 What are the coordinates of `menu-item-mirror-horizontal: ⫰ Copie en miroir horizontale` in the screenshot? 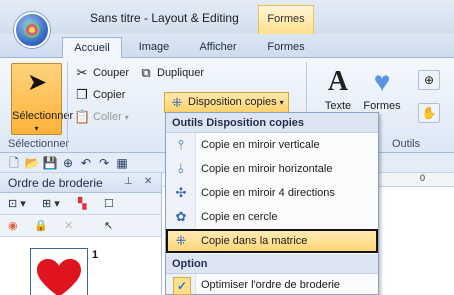 It's located at (272, 169).